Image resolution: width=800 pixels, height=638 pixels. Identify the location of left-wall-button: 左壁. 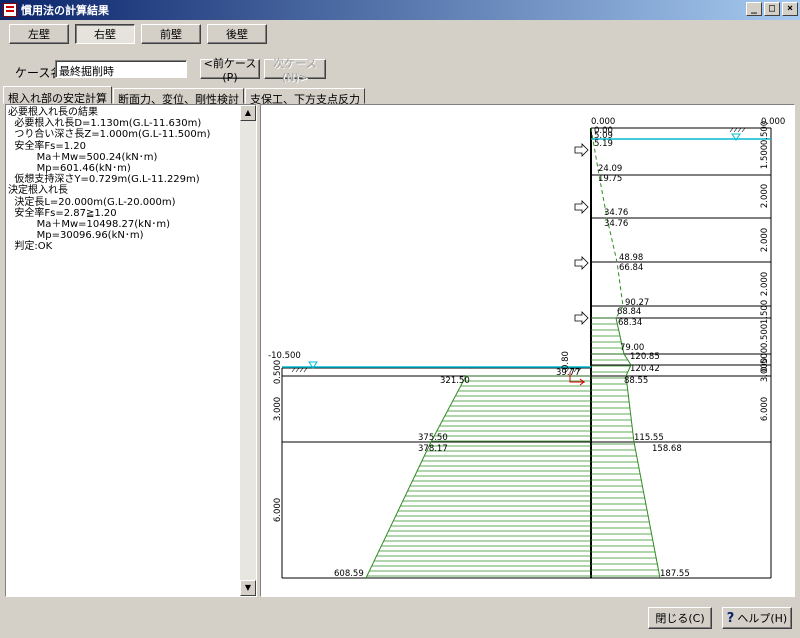
(39, 34).